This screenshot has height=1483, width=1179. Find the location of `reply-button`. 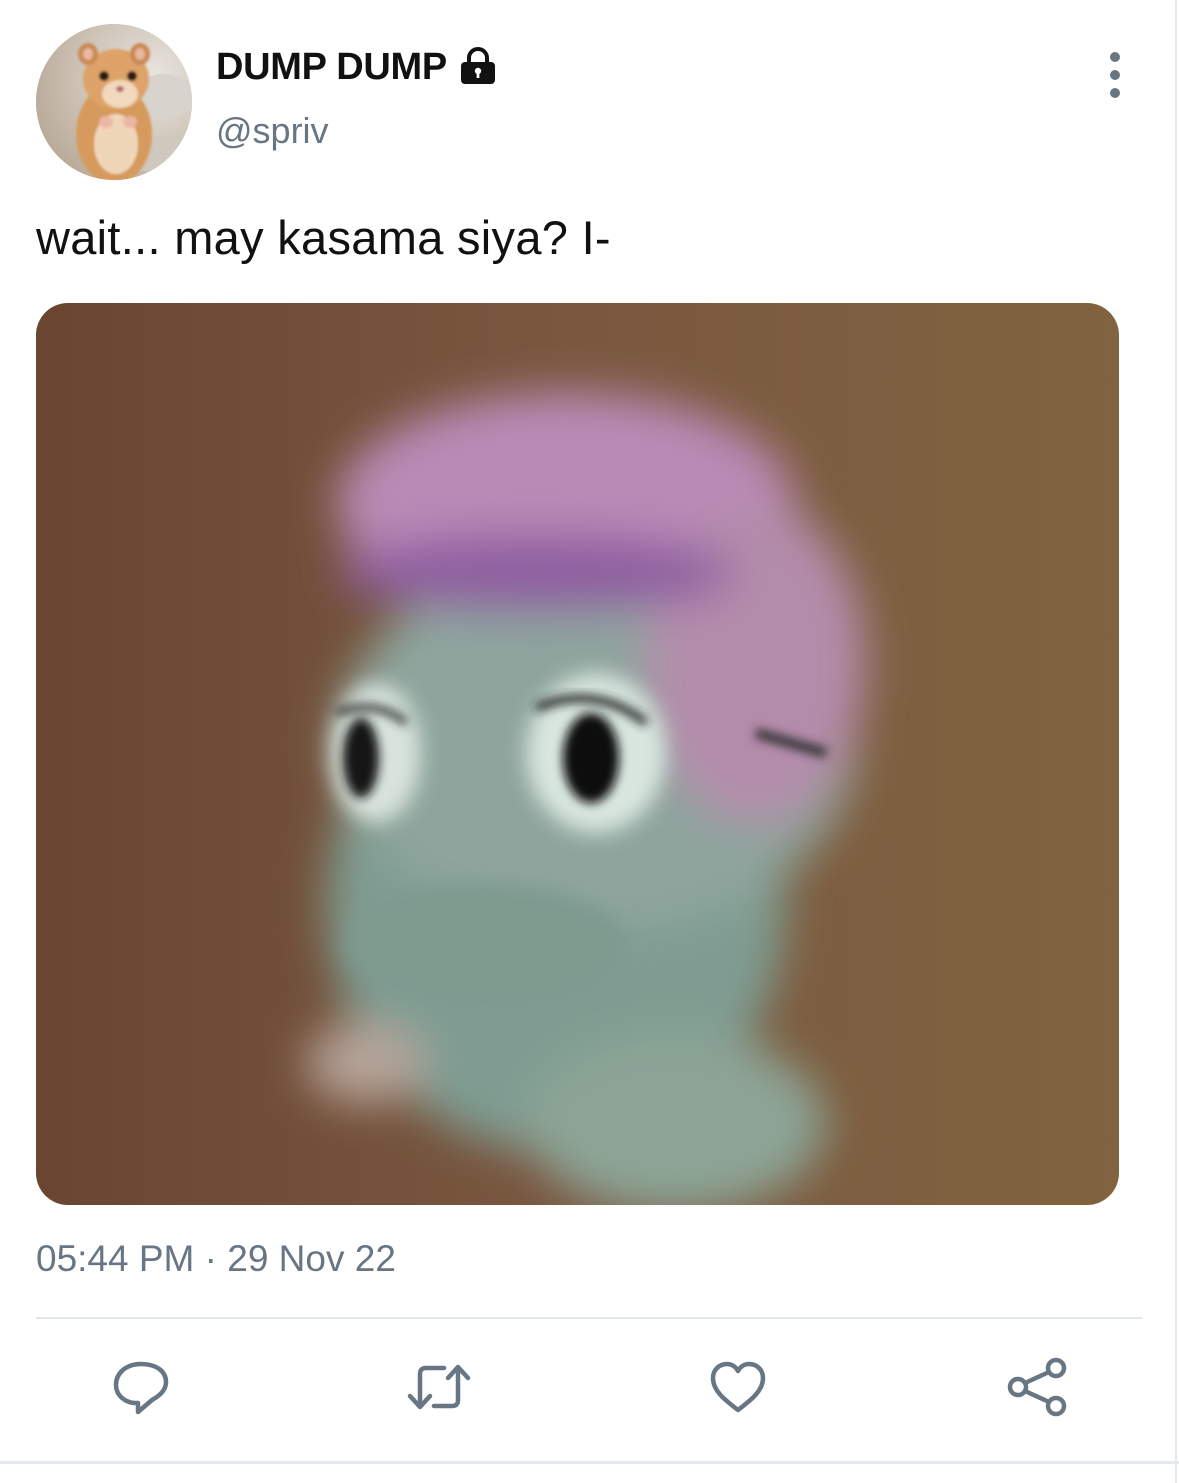

reply-button is located at coordinates (141, 1387).